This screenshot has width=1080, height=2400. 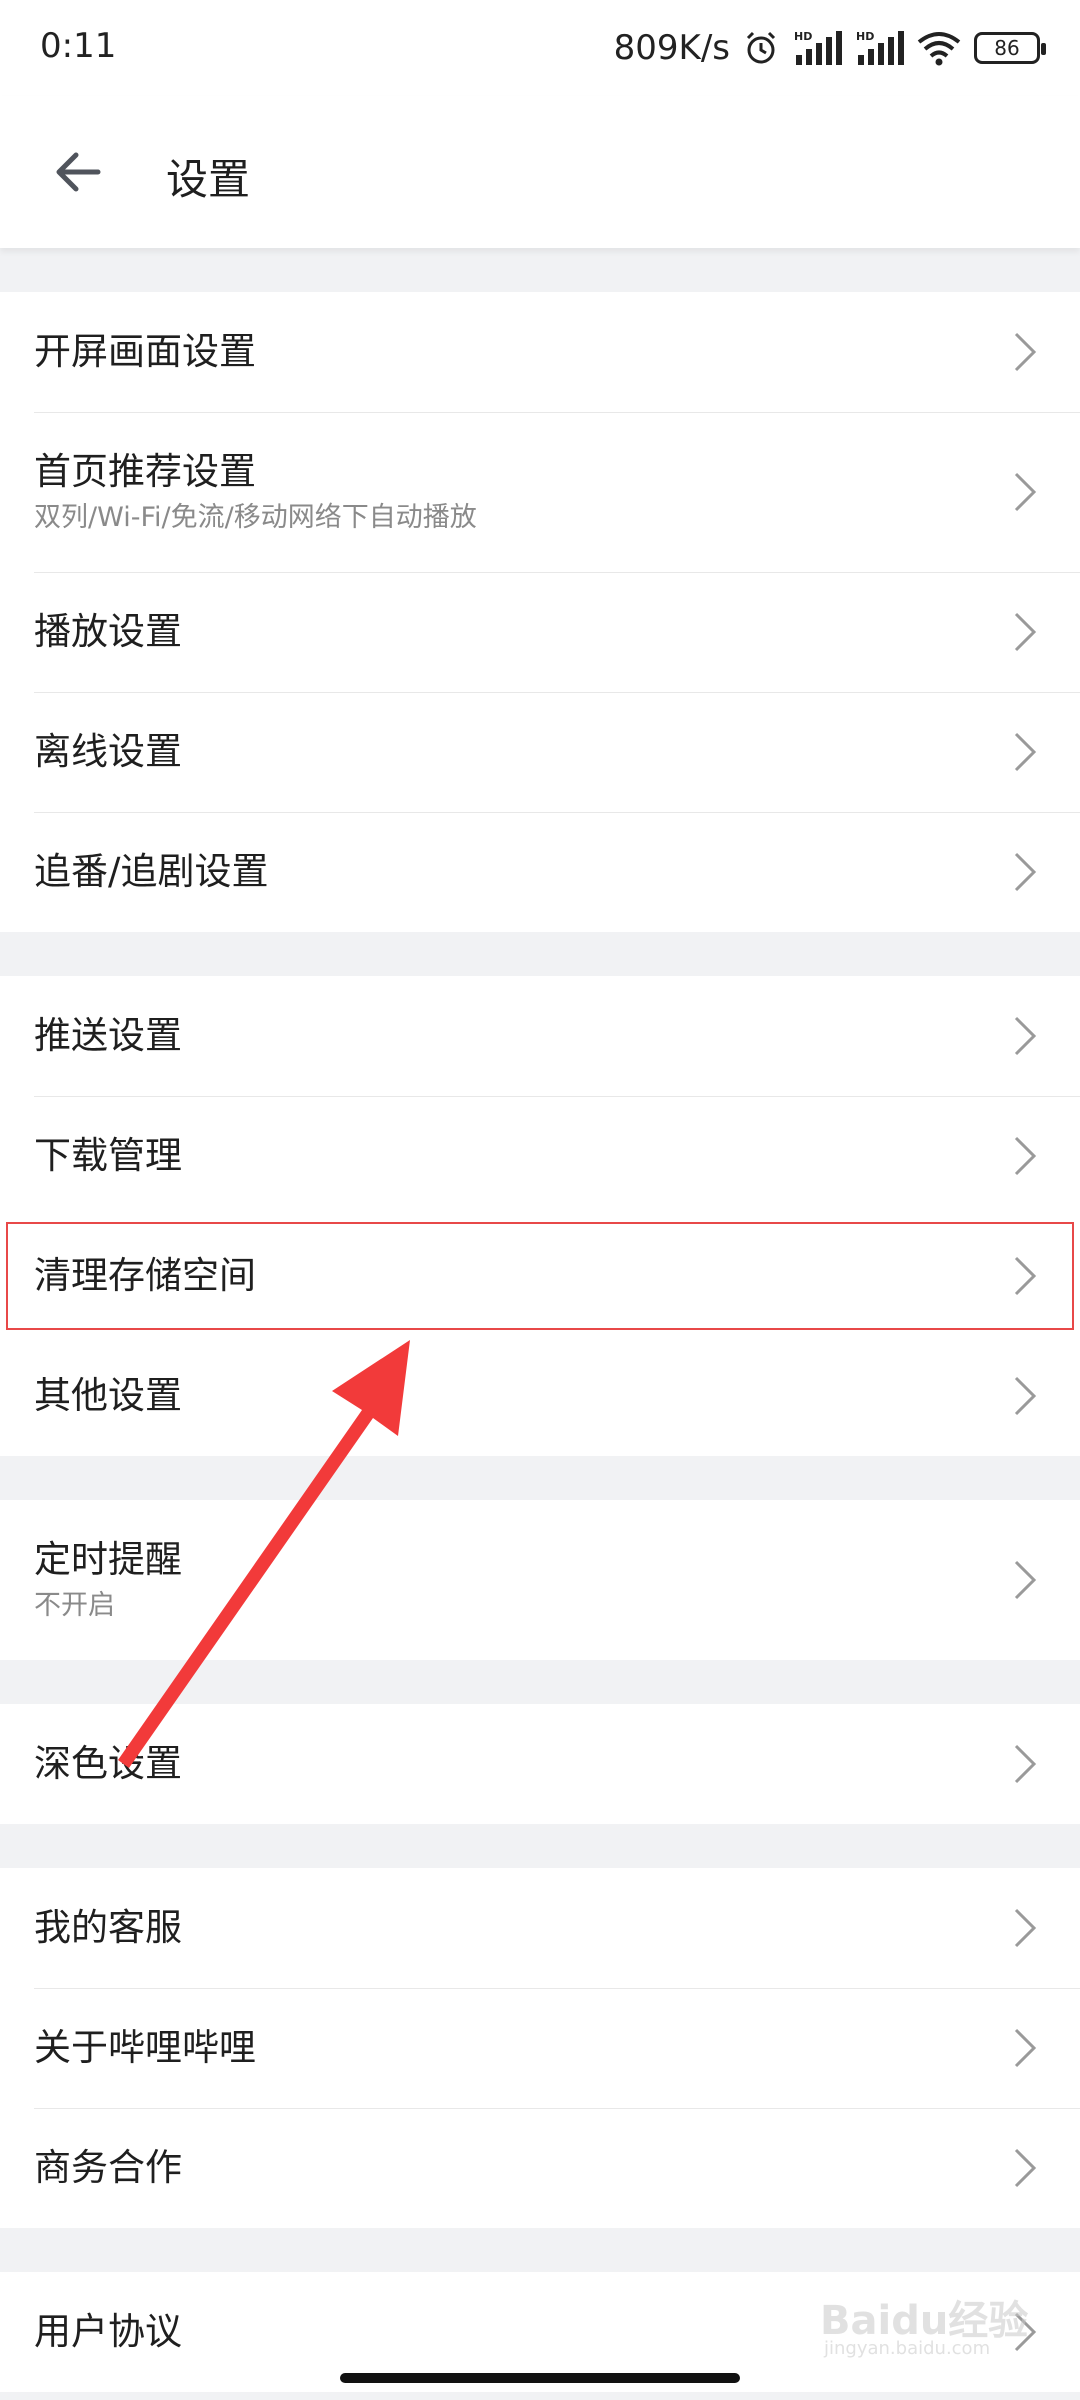 What do you see at coordinates (108, 1395) in the screenshot?
I see `settings-item-label: 其他设置` at bounding box center [108, 1395].